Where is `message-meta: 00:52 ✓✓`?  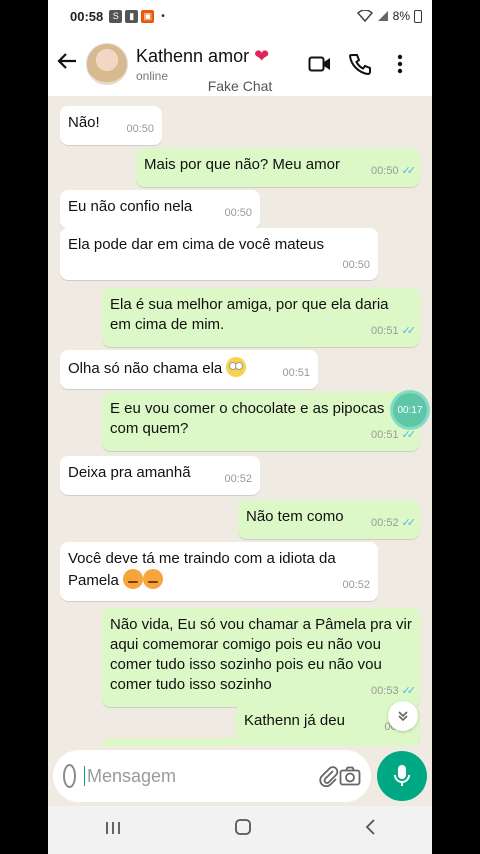
message-meta: 00:52 ✓✓ is located at coordinates (394, 523).